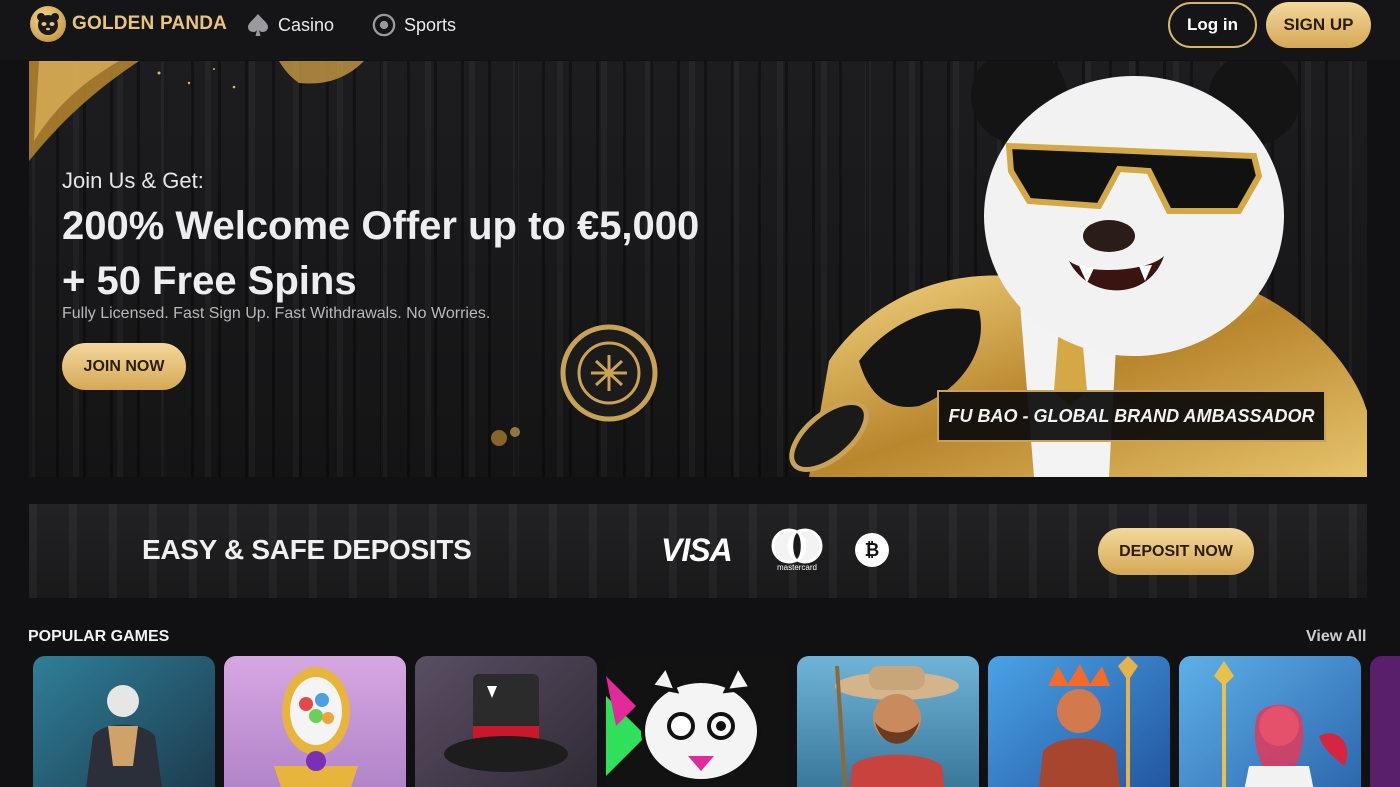 The height and width of the screenshot is (787, 1400). Describe the element at coordinates (196, 111) in the screenshot. I see `gold-leaf-decoration` at that location.